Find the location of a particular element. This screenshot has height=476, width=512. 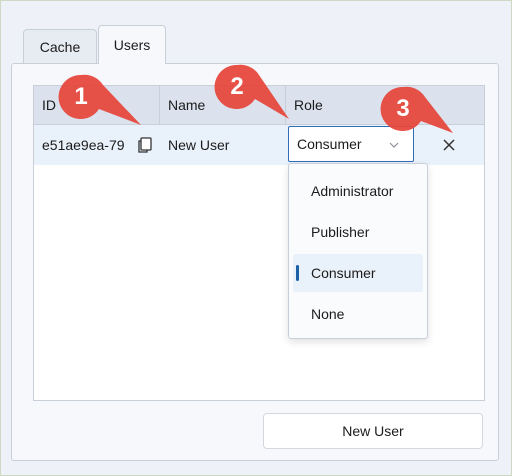

user-name-text: New User is located at coordinates (199, 145).